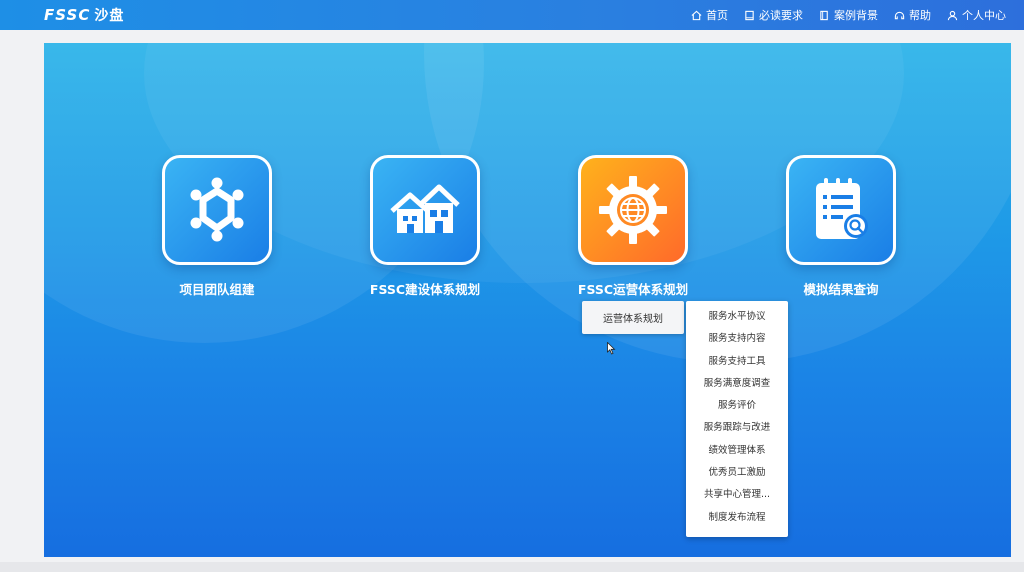  I want to click on nav-personal-center: 个人中心, so click(976, 15).